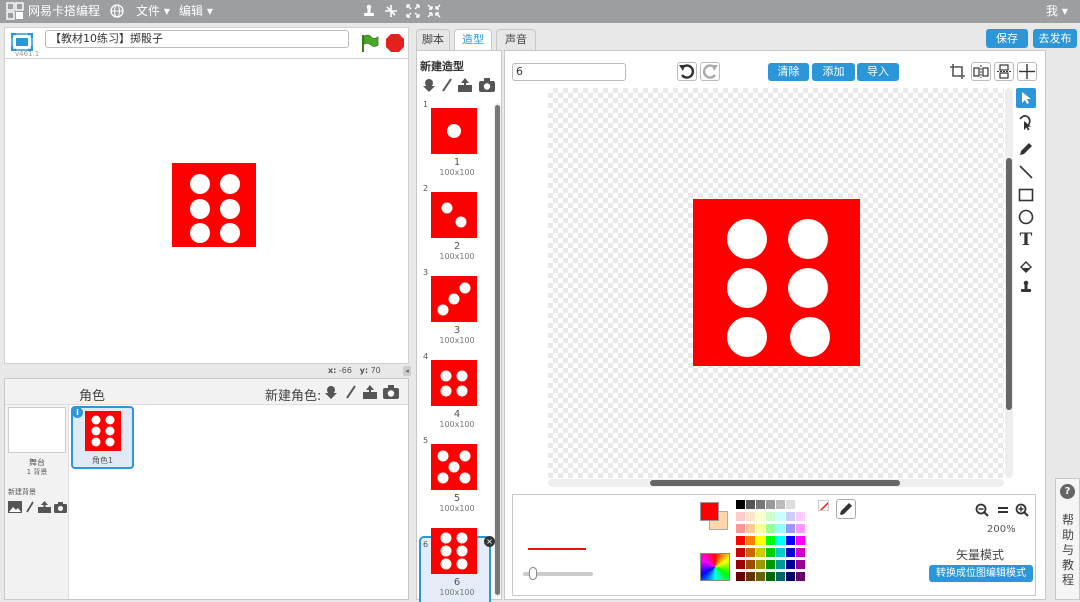 The image size is (1080, 602). I want to click on undo-button, so click(687, 71).